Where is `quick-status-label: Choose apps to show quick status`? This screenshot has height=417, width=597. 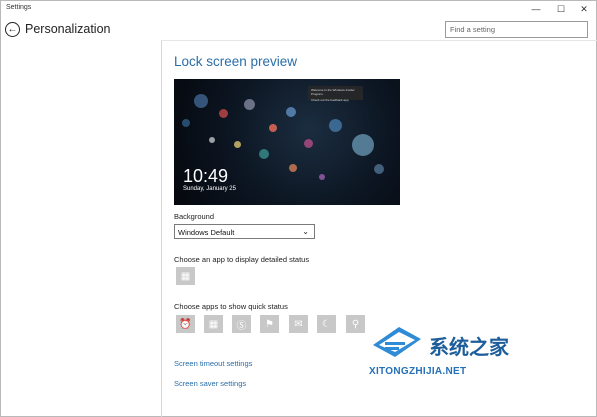 quick-status-label: Choose apps to show quick status is located at coordinates (231, 306).